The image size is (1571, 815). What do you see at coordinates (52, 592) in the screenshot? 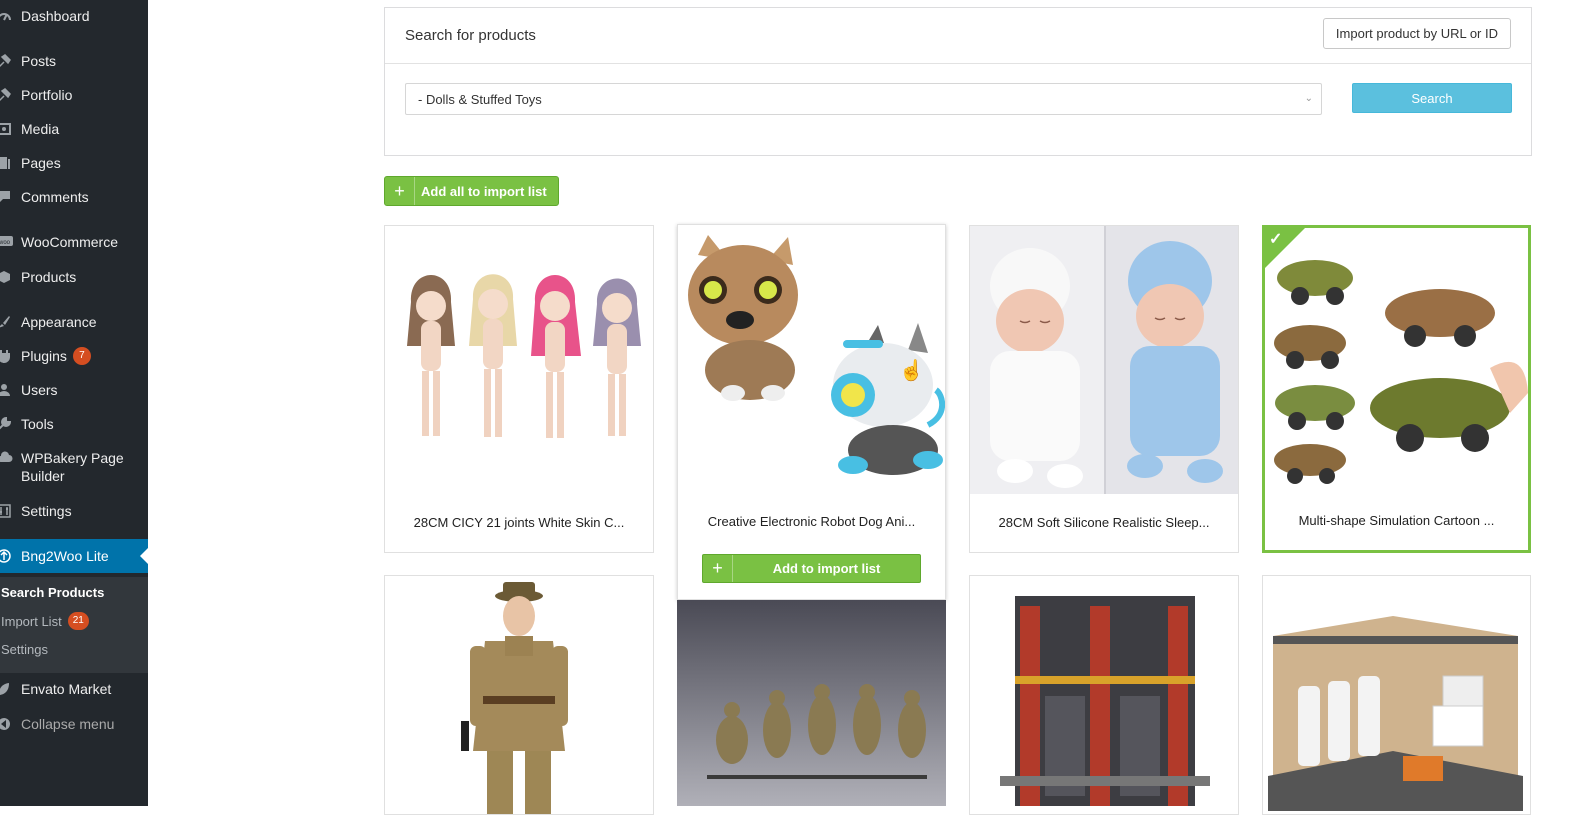
I see `submenu-search-products: Search Products` at bounding box center [52, 592].